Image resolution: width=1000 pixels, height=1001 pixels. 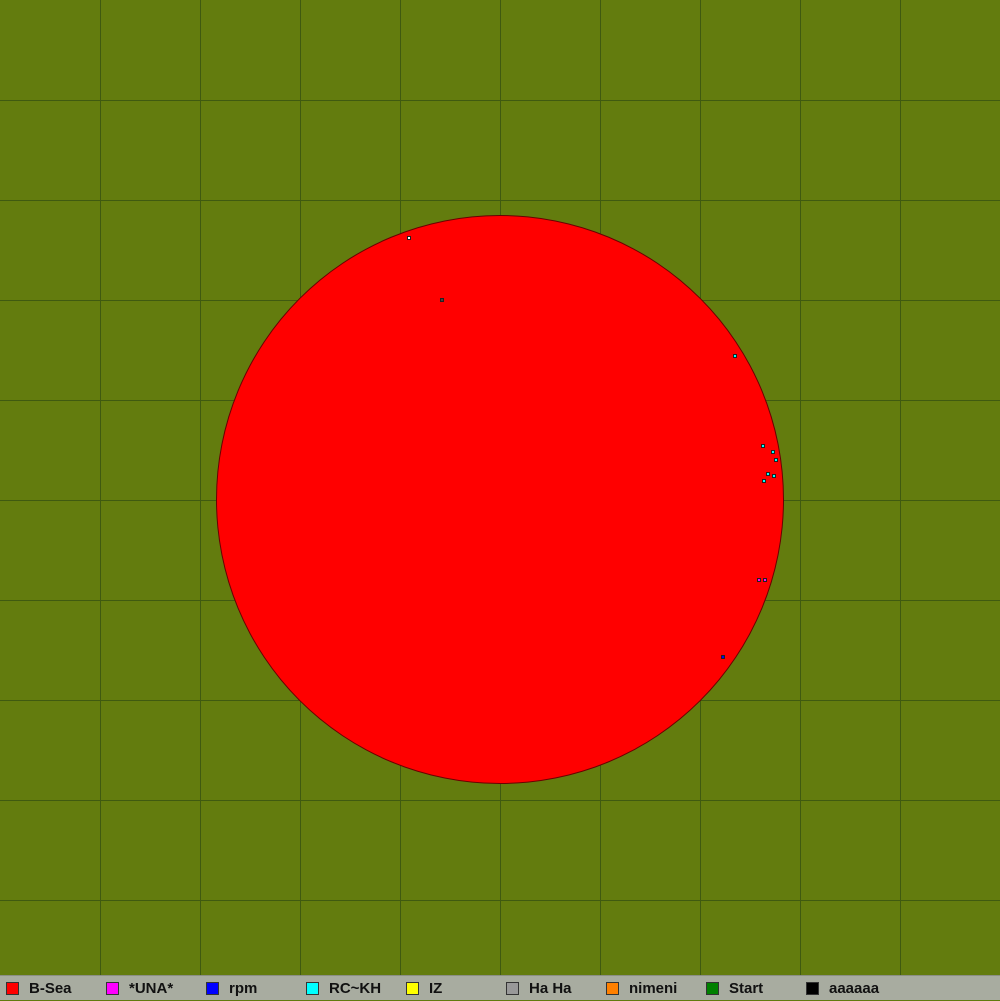 What do you see at coordinates (243, 988) in the screenshot?
I see `legend-label: rpm` at bounding box center [243, 988].